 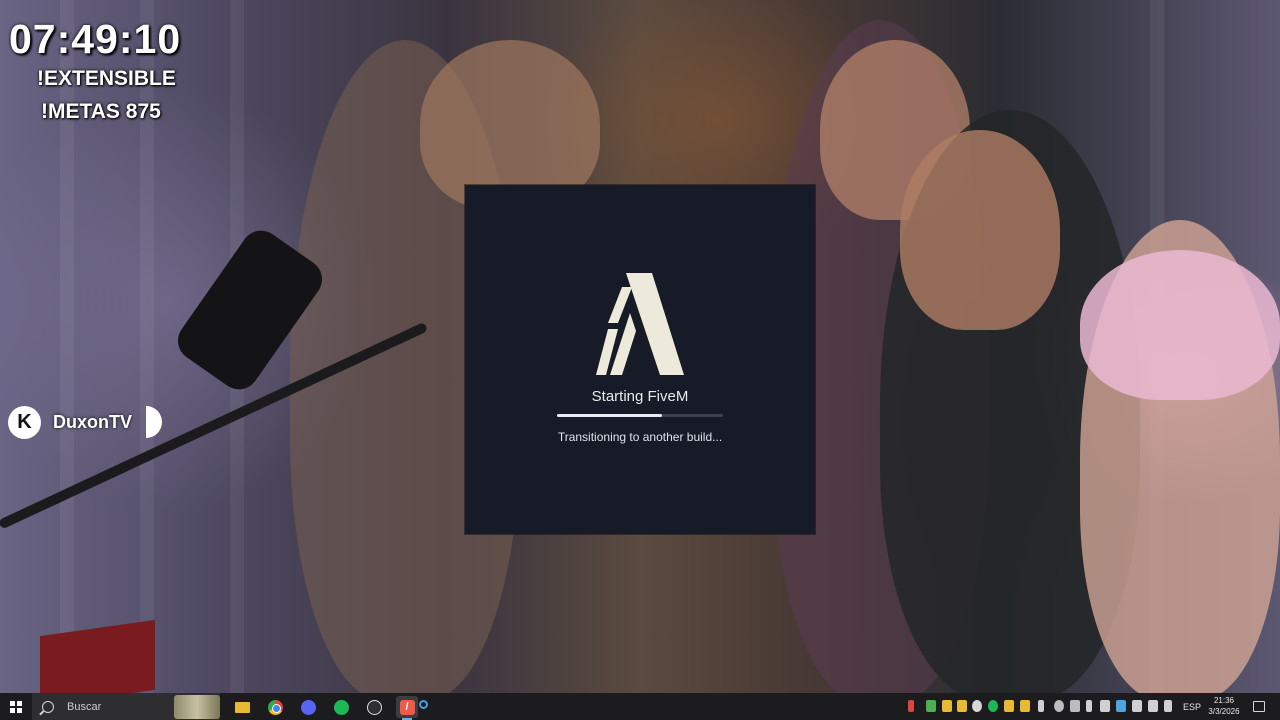 What do you see at coordinates (92, 421) in the screenshot?
I see `channel-name: DuxonTV` at bounding box center [92, 421].